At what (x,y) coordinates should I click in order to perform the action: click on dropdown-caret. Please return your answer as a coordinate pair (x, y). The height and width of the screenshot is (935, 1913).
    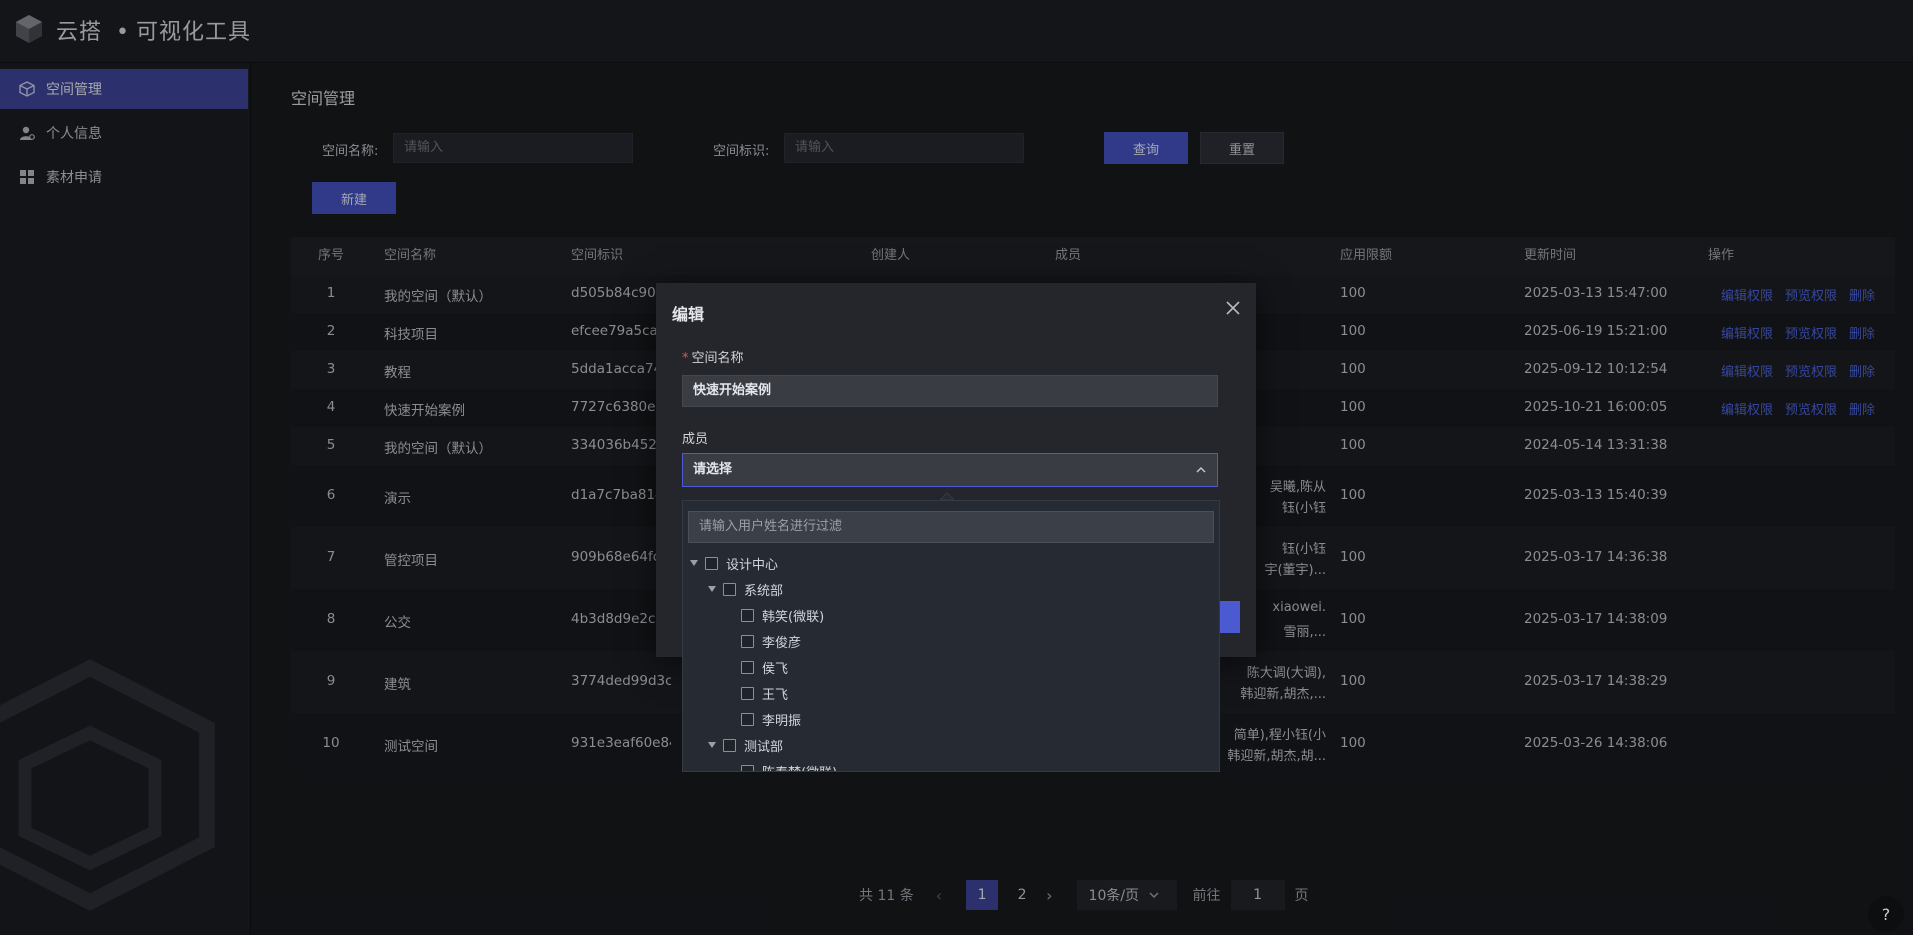
    Looking at the image, I should click on (947, 496).